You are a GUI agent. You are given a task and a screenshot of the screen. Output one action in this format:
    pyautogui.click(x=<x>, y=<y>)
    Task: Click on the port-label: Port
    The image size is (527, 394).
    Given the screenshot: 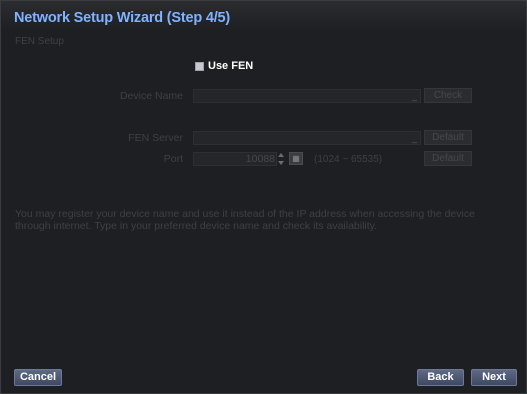 What is the action you would take?
    pyautogui.click(x=173, y=159)
    